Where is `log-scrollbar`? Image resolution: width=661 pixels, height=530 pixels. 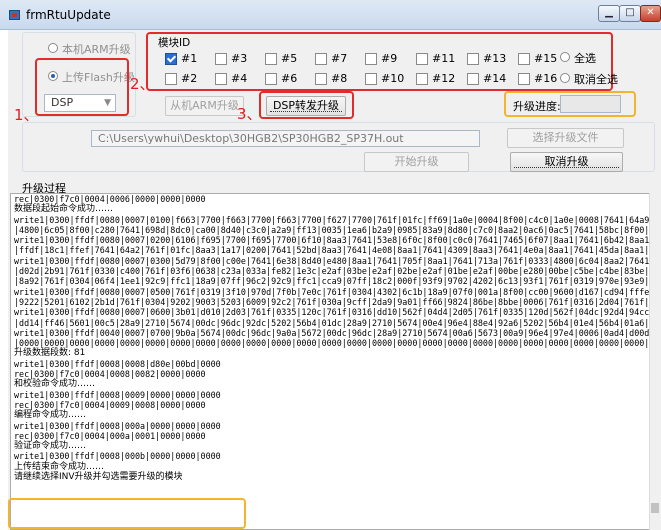
log-scrollbar is located at coordinates (655, 361).